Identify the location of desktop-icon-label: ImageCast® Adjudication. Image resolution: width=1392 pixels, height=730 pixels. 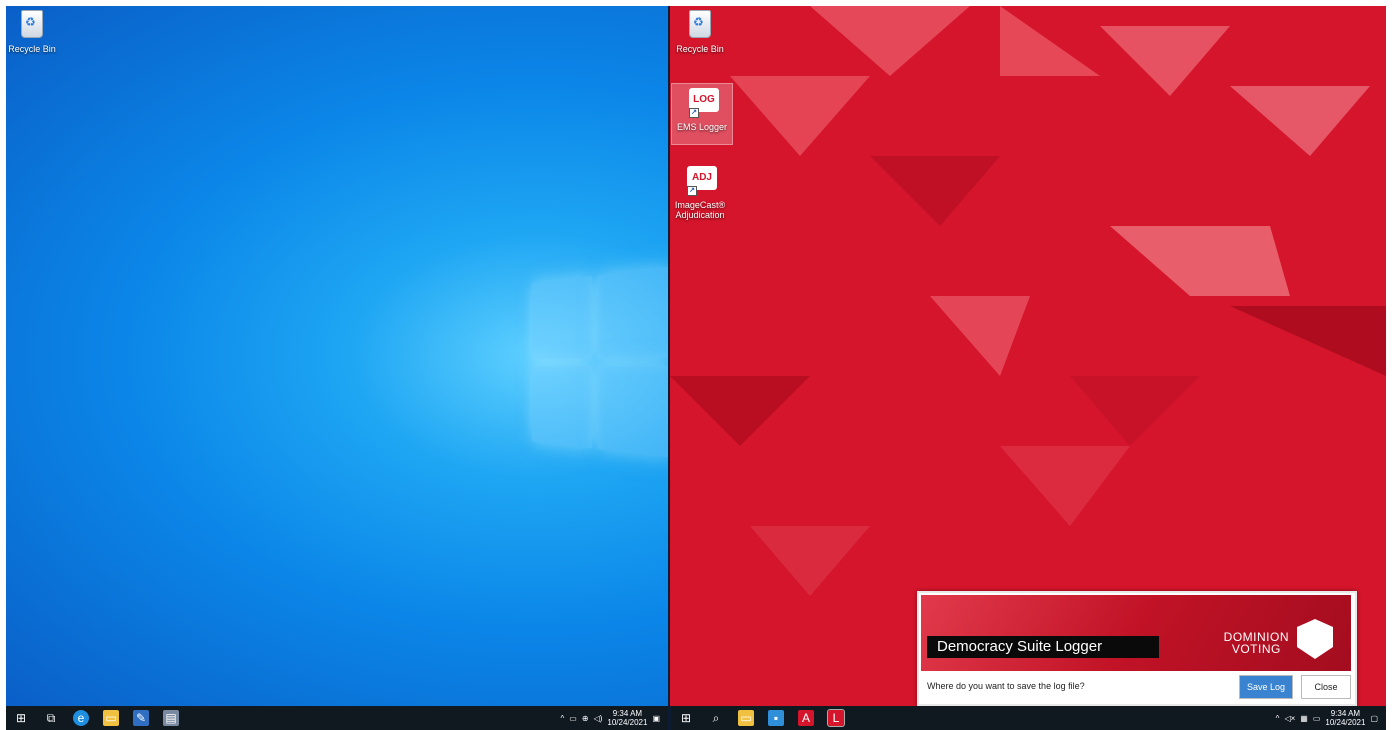
(700, 210).